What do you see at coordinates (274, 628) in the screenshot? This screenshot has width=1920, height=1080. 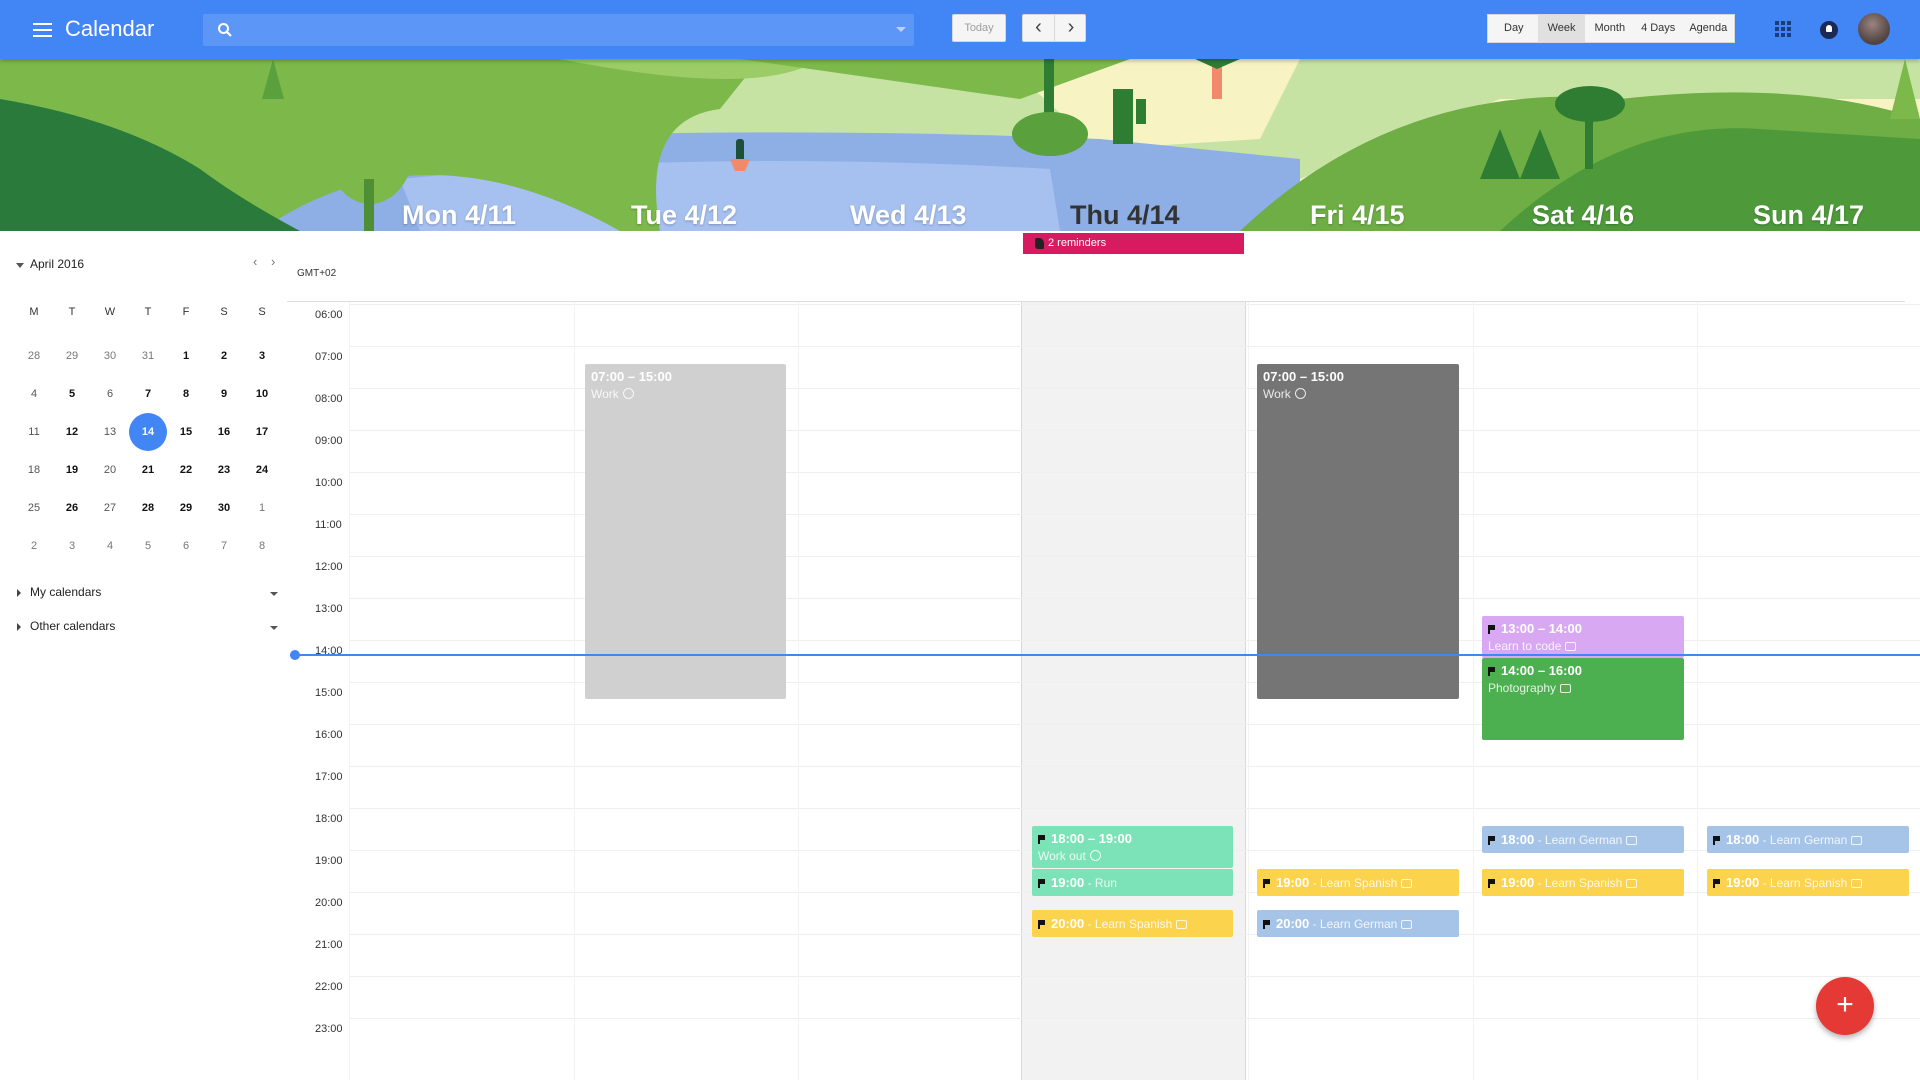 I see `other-calendars-menu-icon` at bounding box center [274, 628].